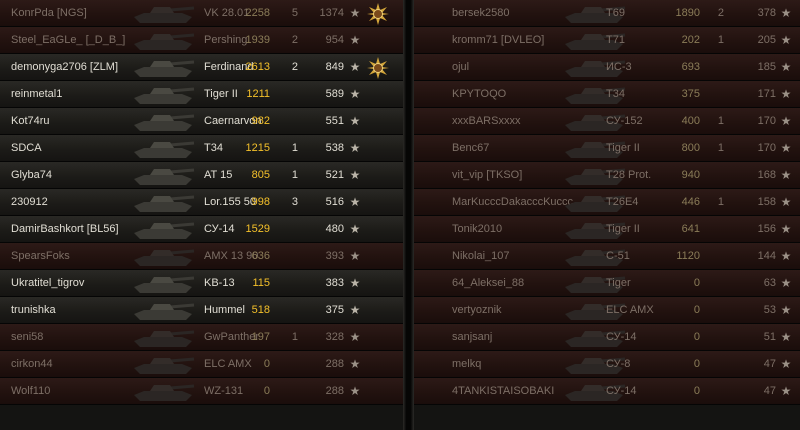 The height and width of the screenshot is (430, 800). Describe the element at coordinates (75, 202) in the screenshot. I see `player-name: 230912` at that location.